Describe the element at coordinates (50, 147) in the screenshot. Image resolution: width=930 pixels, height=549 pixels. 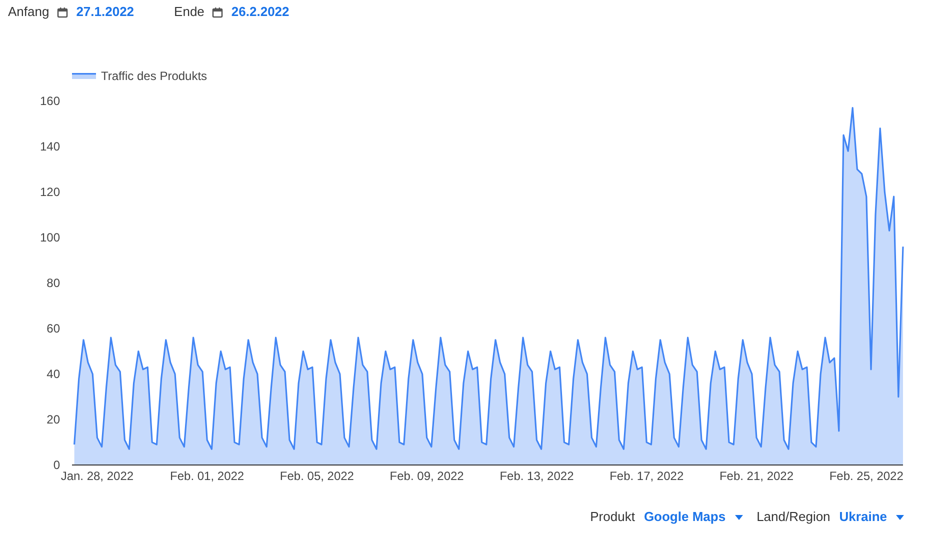
I see `y-tick-label: 140` at that location.